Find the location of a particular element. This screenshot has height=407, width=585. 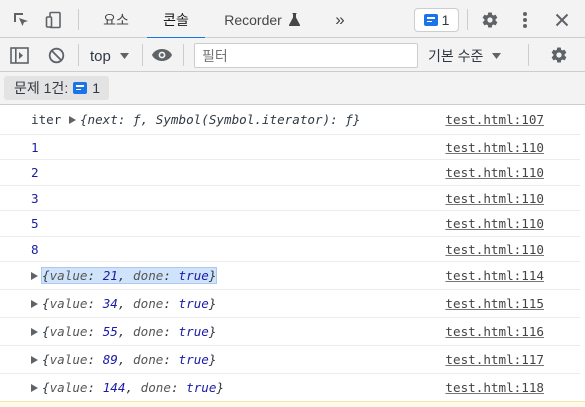

tab-recorder: Recorder is located at coordinates (262, 19).